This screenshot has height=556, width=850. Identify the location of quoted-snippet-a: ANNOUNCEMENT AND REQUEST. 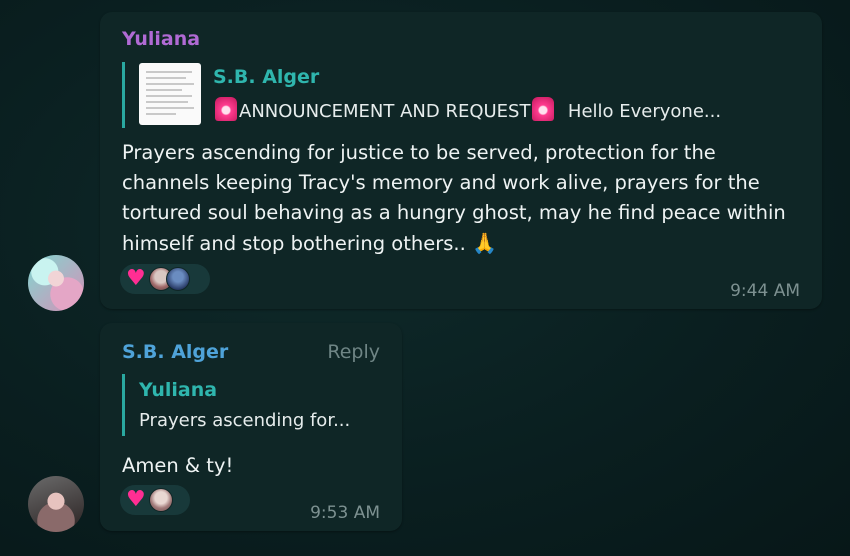
(385, 111).